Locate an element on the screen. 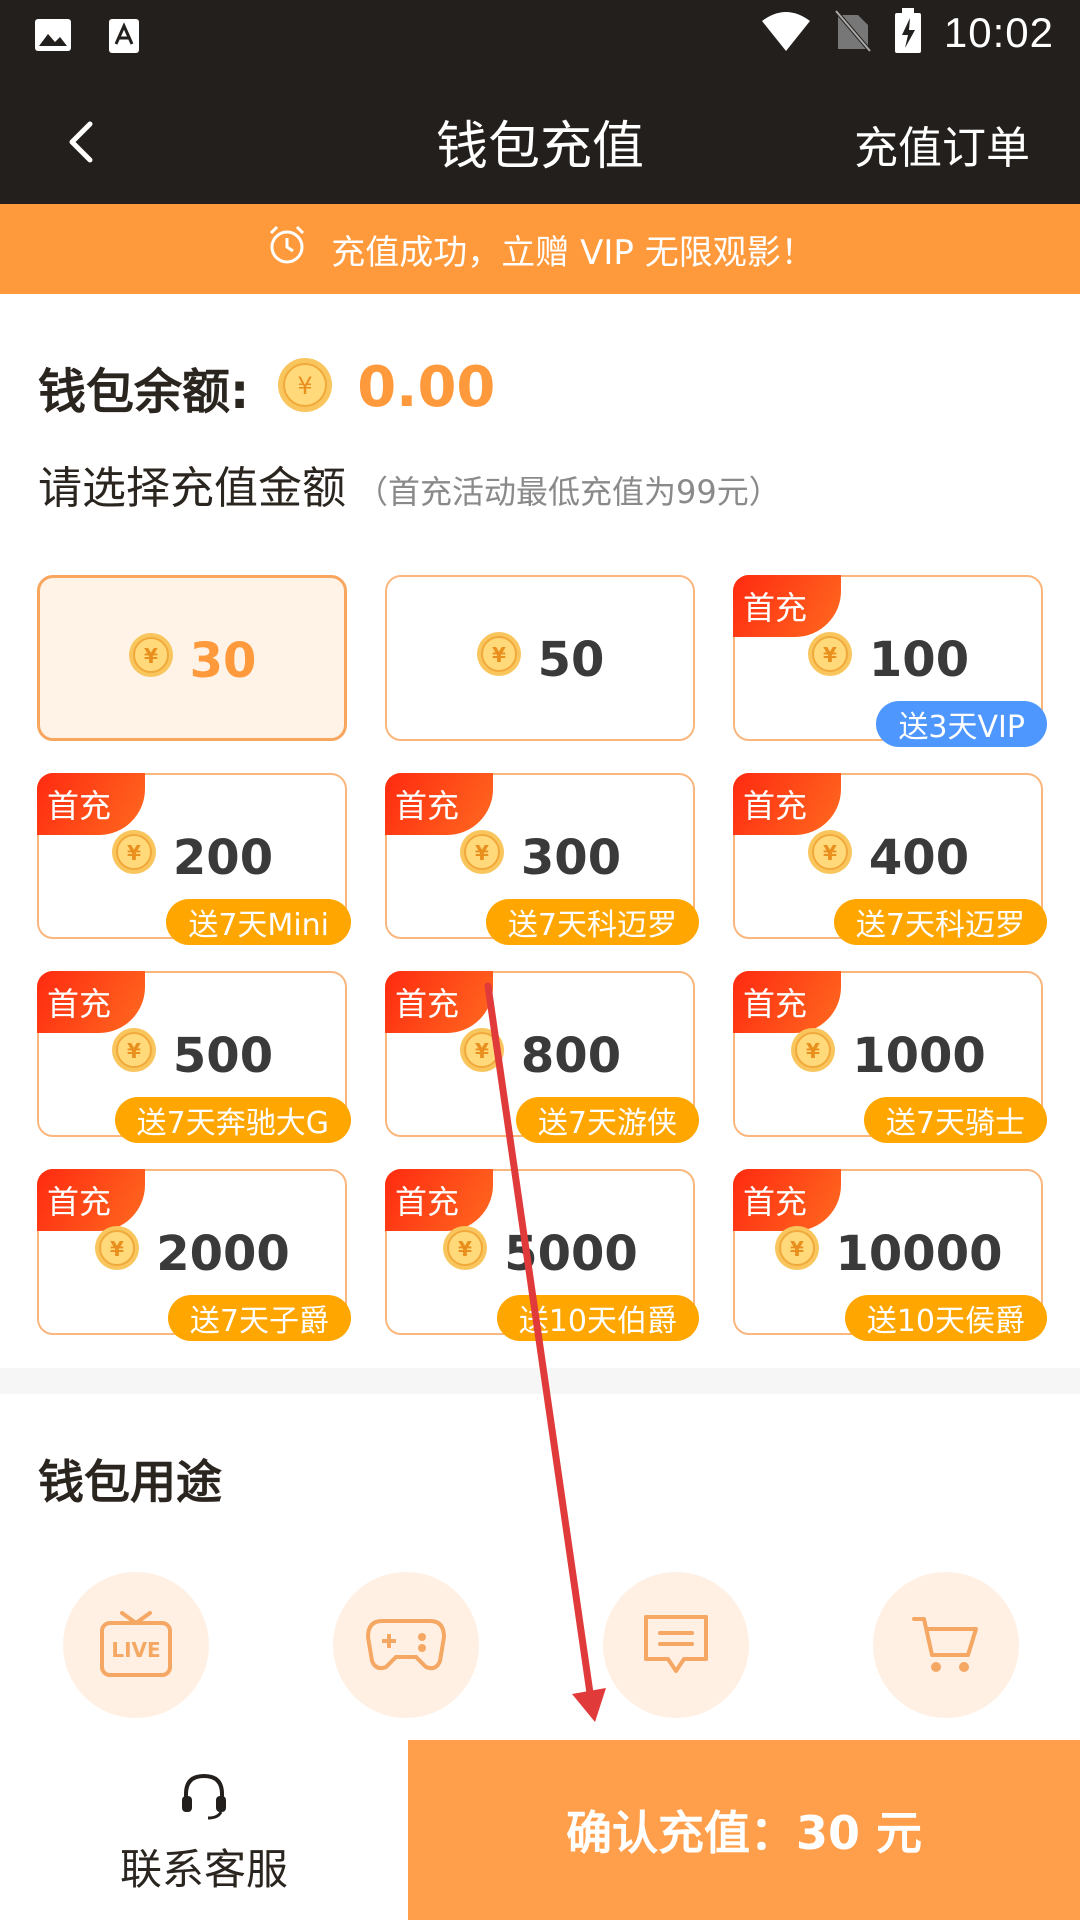 Image resolution: width=1080 pixels, height=1920 pixels. balance-value: 0.00 is located at coordinates (426, 387).